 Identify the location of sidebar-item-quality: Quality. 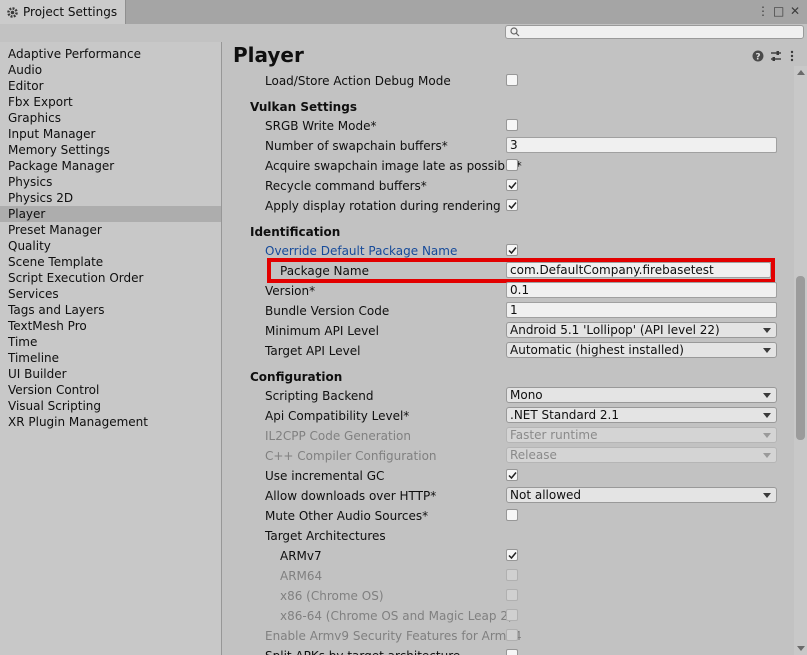
(110, 246).